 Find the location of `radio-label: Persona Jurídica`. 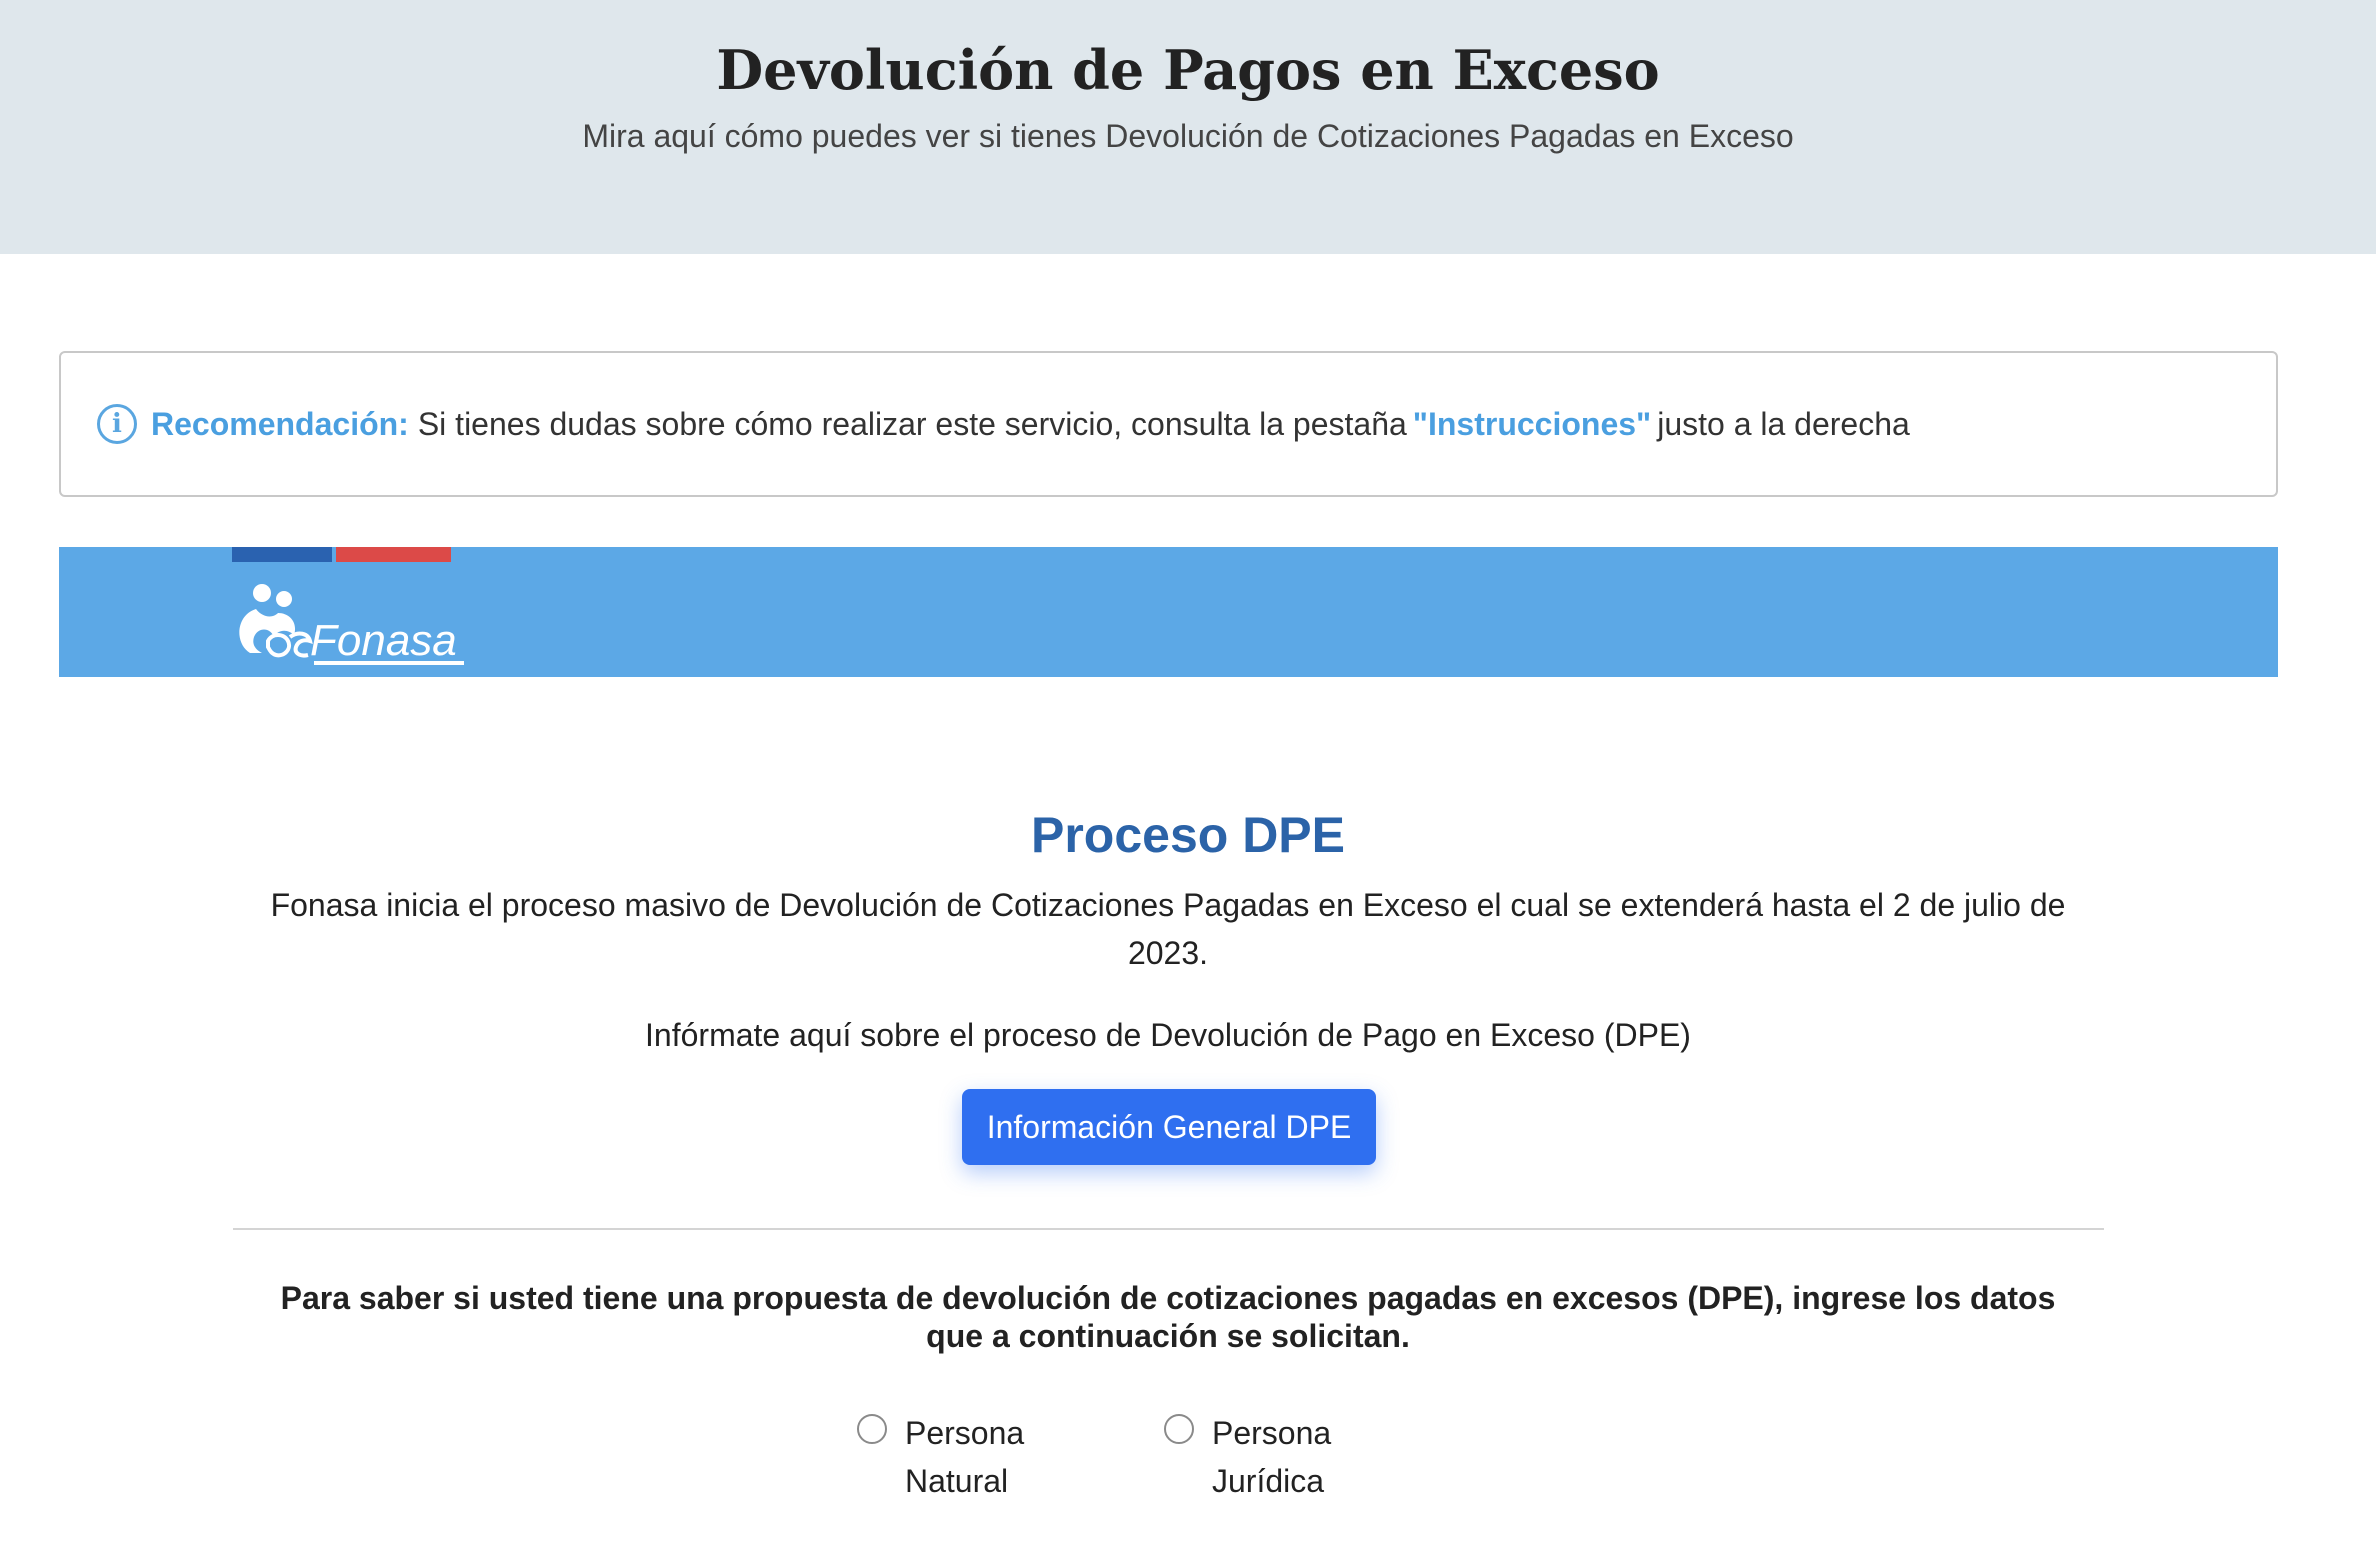

radio-label: Persona Jurídica is located at coordinates (1272, 1457).